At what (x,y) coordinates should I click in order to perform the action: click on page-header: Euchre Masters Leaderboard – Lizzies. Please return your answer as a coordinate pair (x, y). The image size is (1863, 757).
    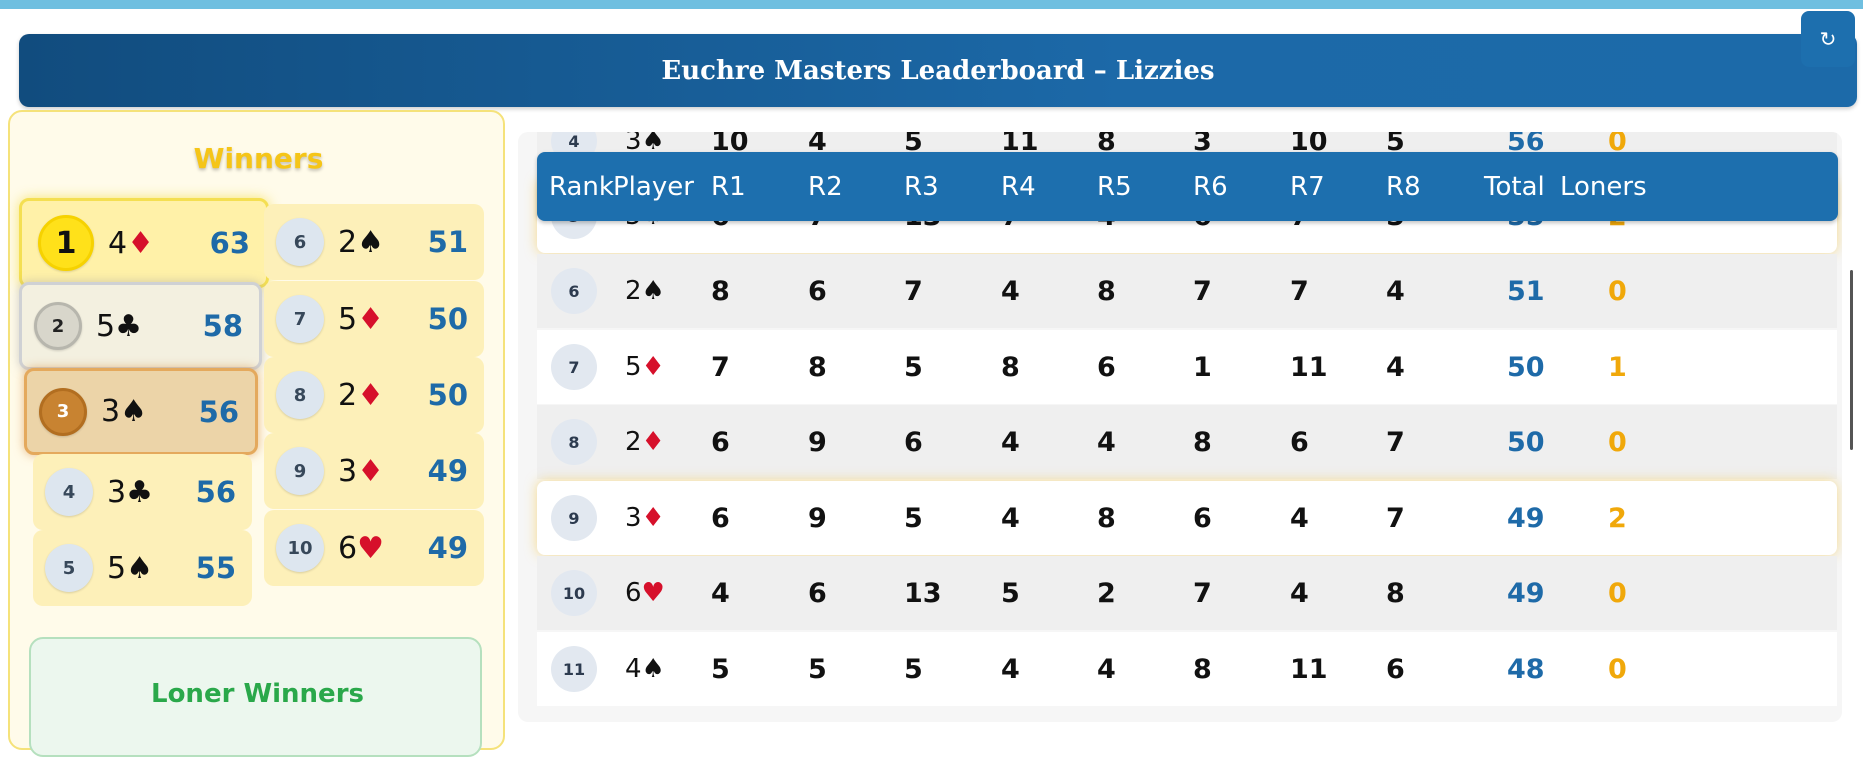
    Looking at the image, I should click on (938, 70).